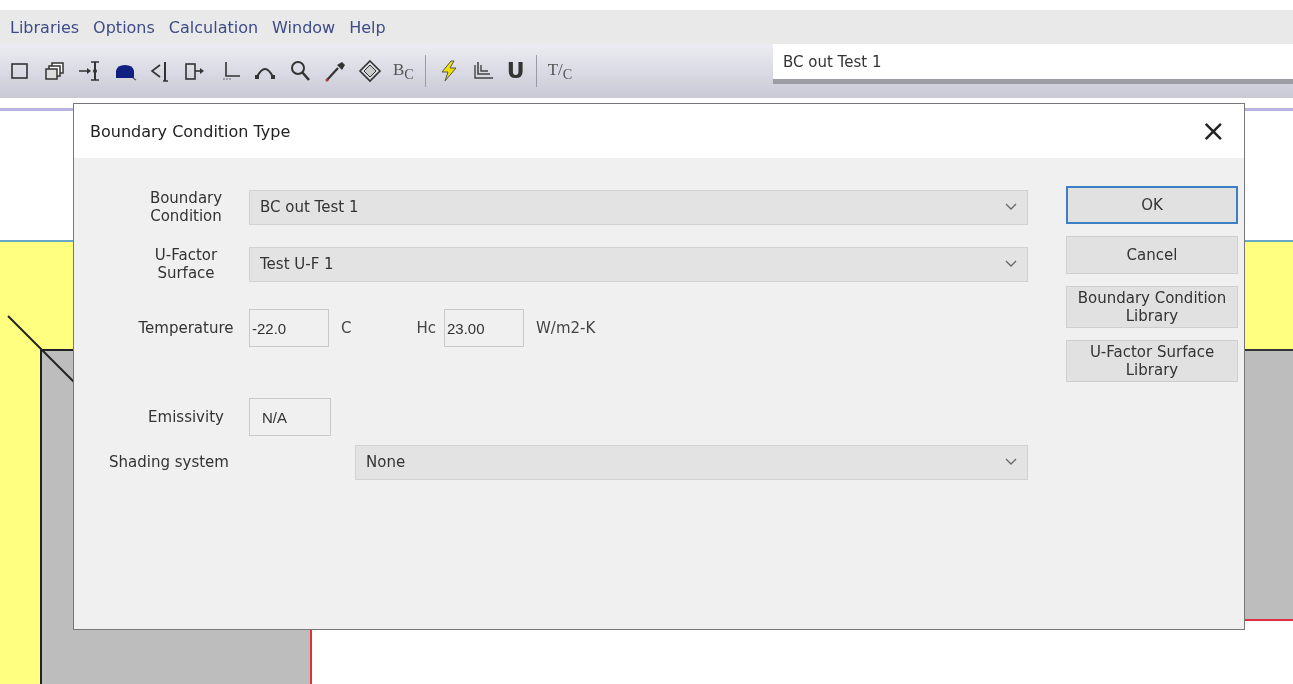  What do you see at coordinates (691, 462) in the screenshot?
I see `dropdown: None` at bounding box center [691, 462].